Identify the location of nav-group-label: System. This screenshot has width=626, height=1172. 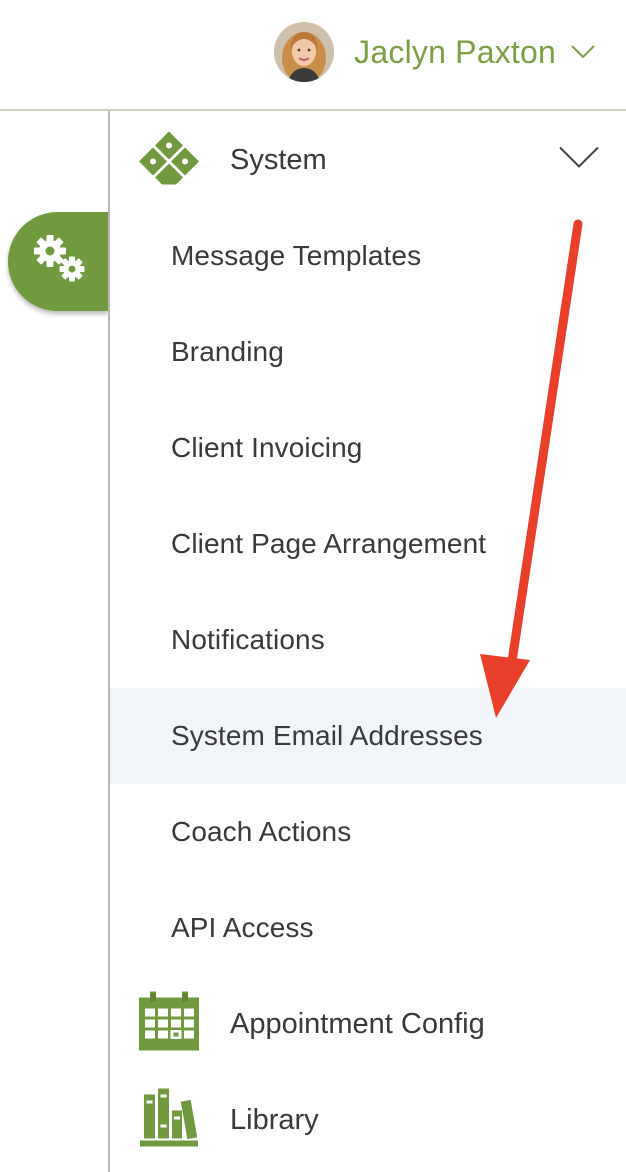
(278, 159).